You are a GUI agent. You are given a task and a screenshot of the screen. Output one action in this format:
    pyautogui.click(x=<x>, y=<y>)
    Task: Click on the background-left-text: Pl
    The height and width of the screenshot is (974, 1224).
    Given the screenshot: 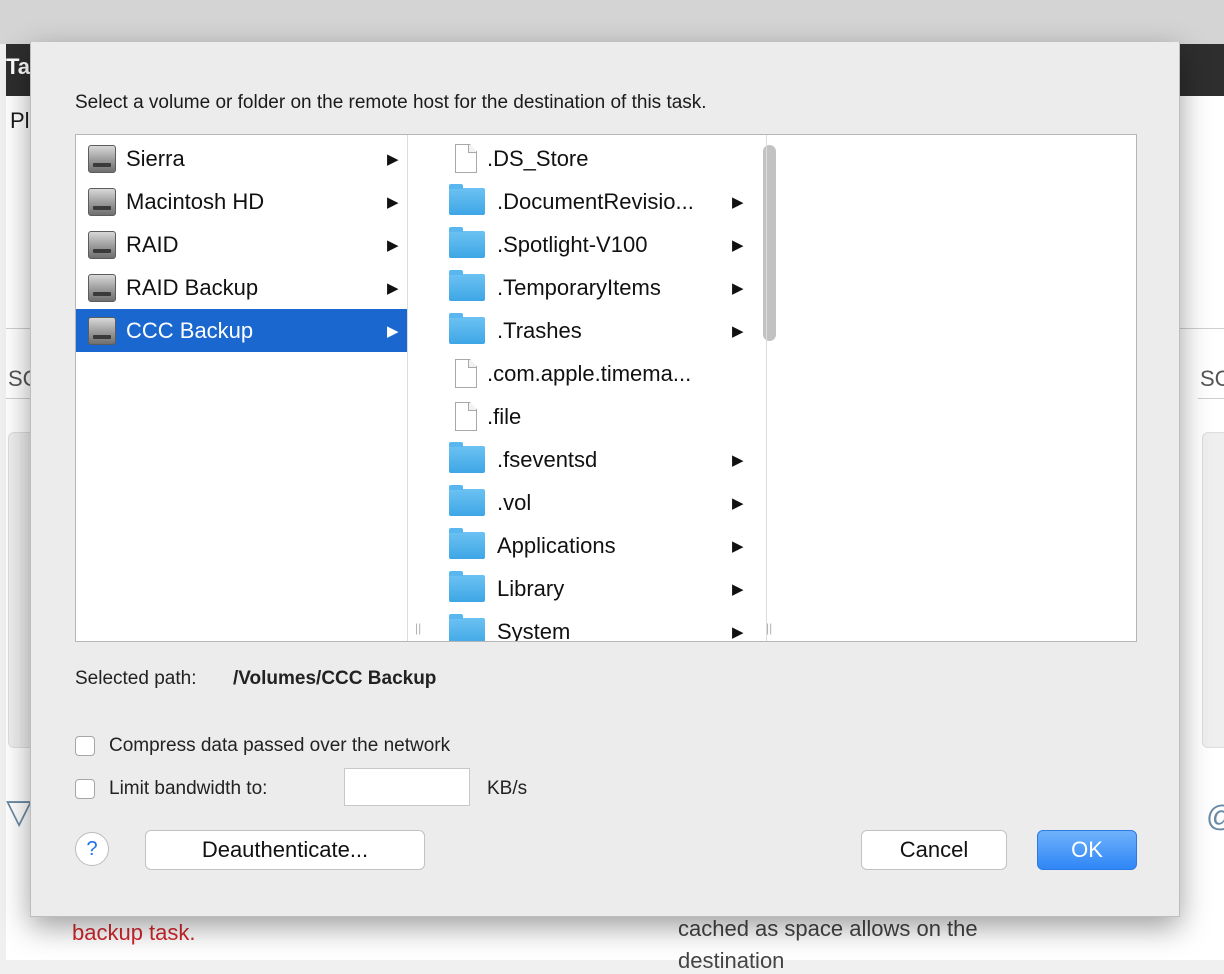 What is the action you would take?
    pyautogui.click(x=20, y=120)
    